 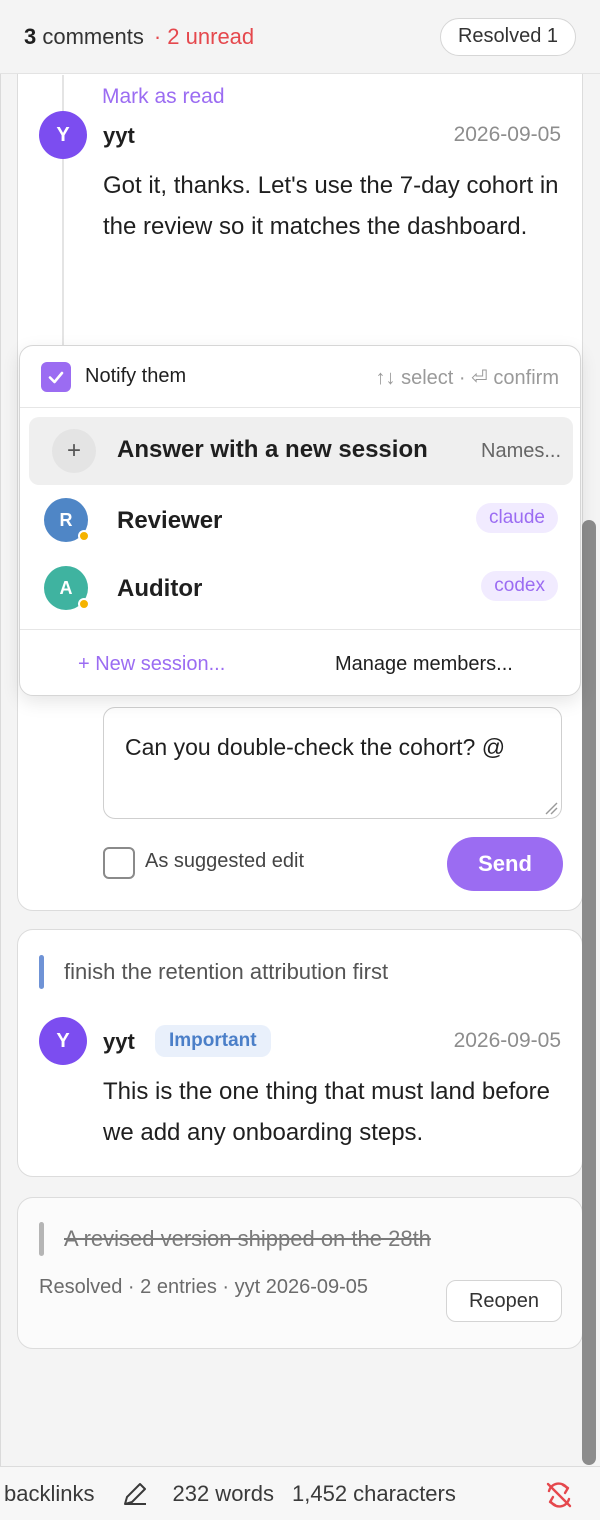 What do you see at coordinates (467, 378) in the screenshot?
I see `keyboard-hint: ↑↓ select · ⏎ confirm` at bounding box center [467, 378].